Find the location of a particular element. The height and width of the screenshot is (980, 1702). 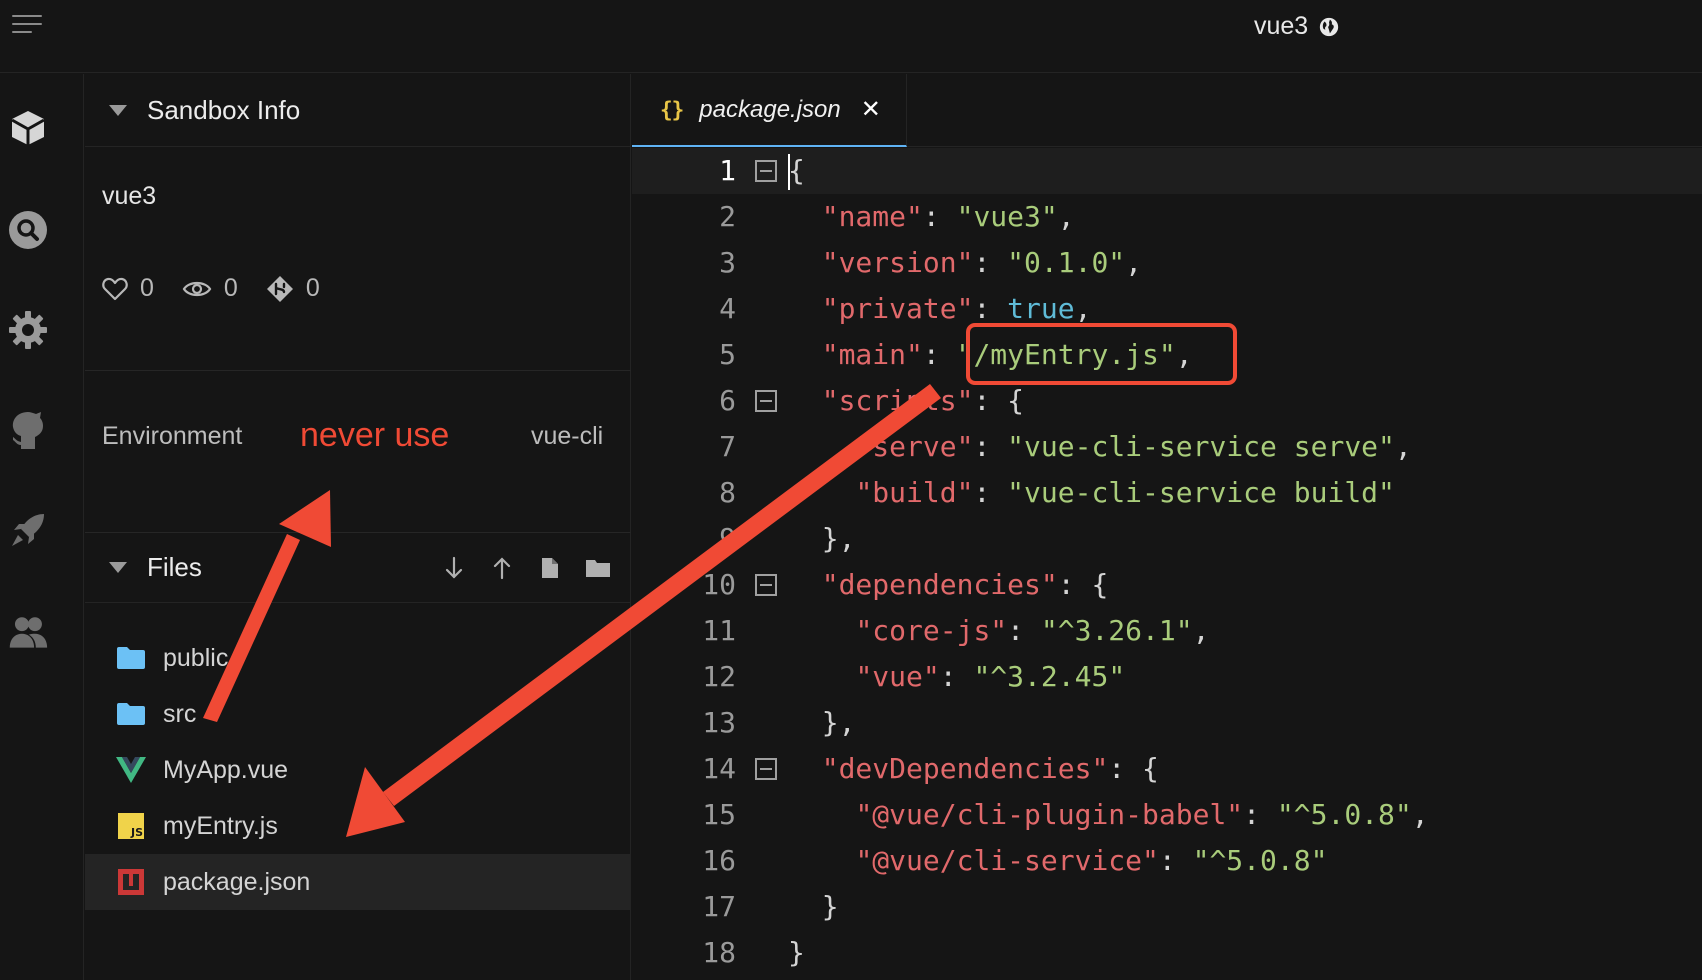

tab-label: package.json is located at coordinates (770, 109).